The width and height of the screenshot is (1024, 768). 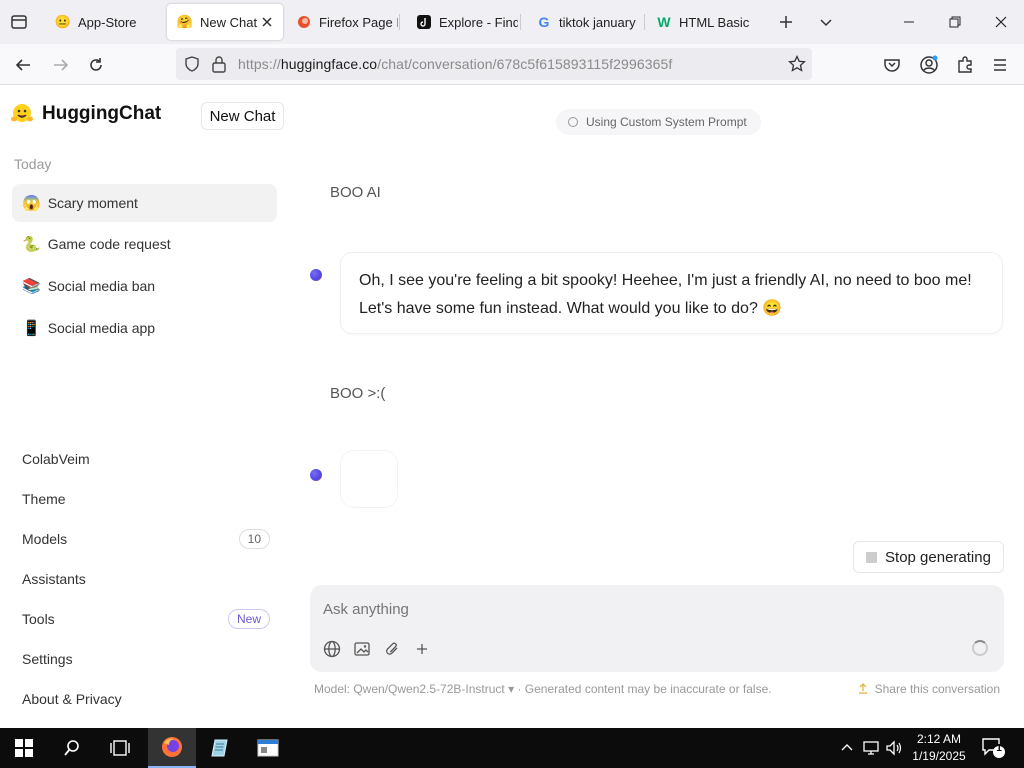 I want to click on show-hidden-icons-button, so click(x=847, y=748).